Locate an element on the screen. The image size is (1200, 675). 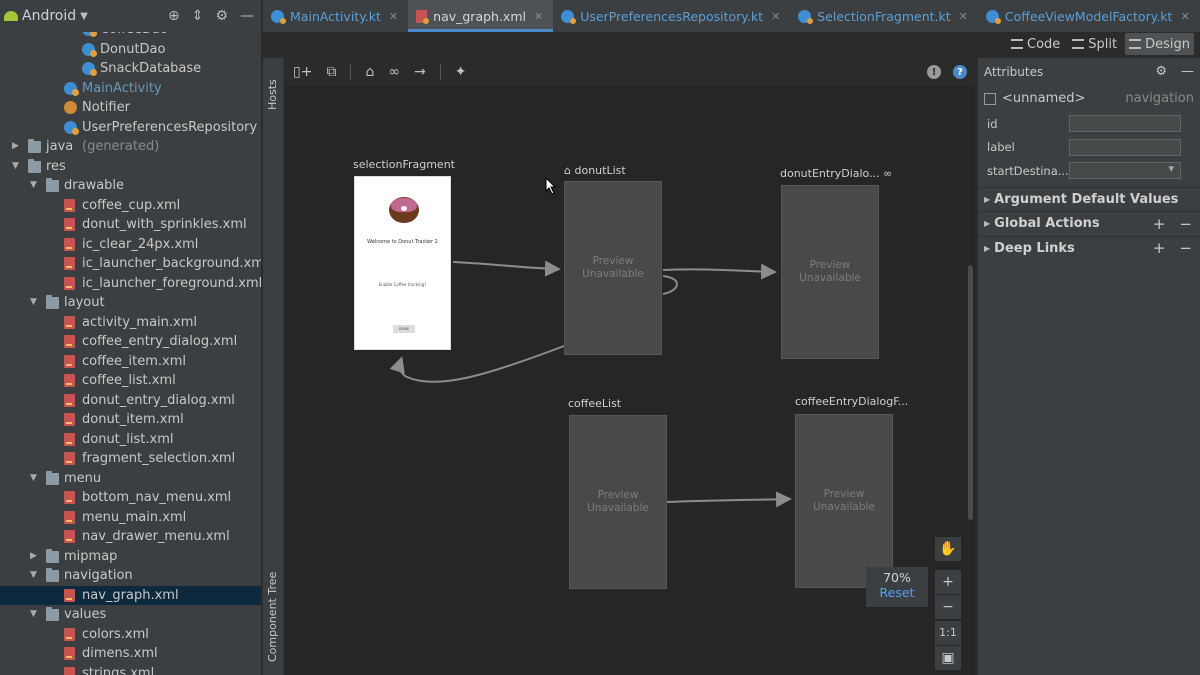
nested-graph-icon: ⧉ is located at coordinates (331, 72).